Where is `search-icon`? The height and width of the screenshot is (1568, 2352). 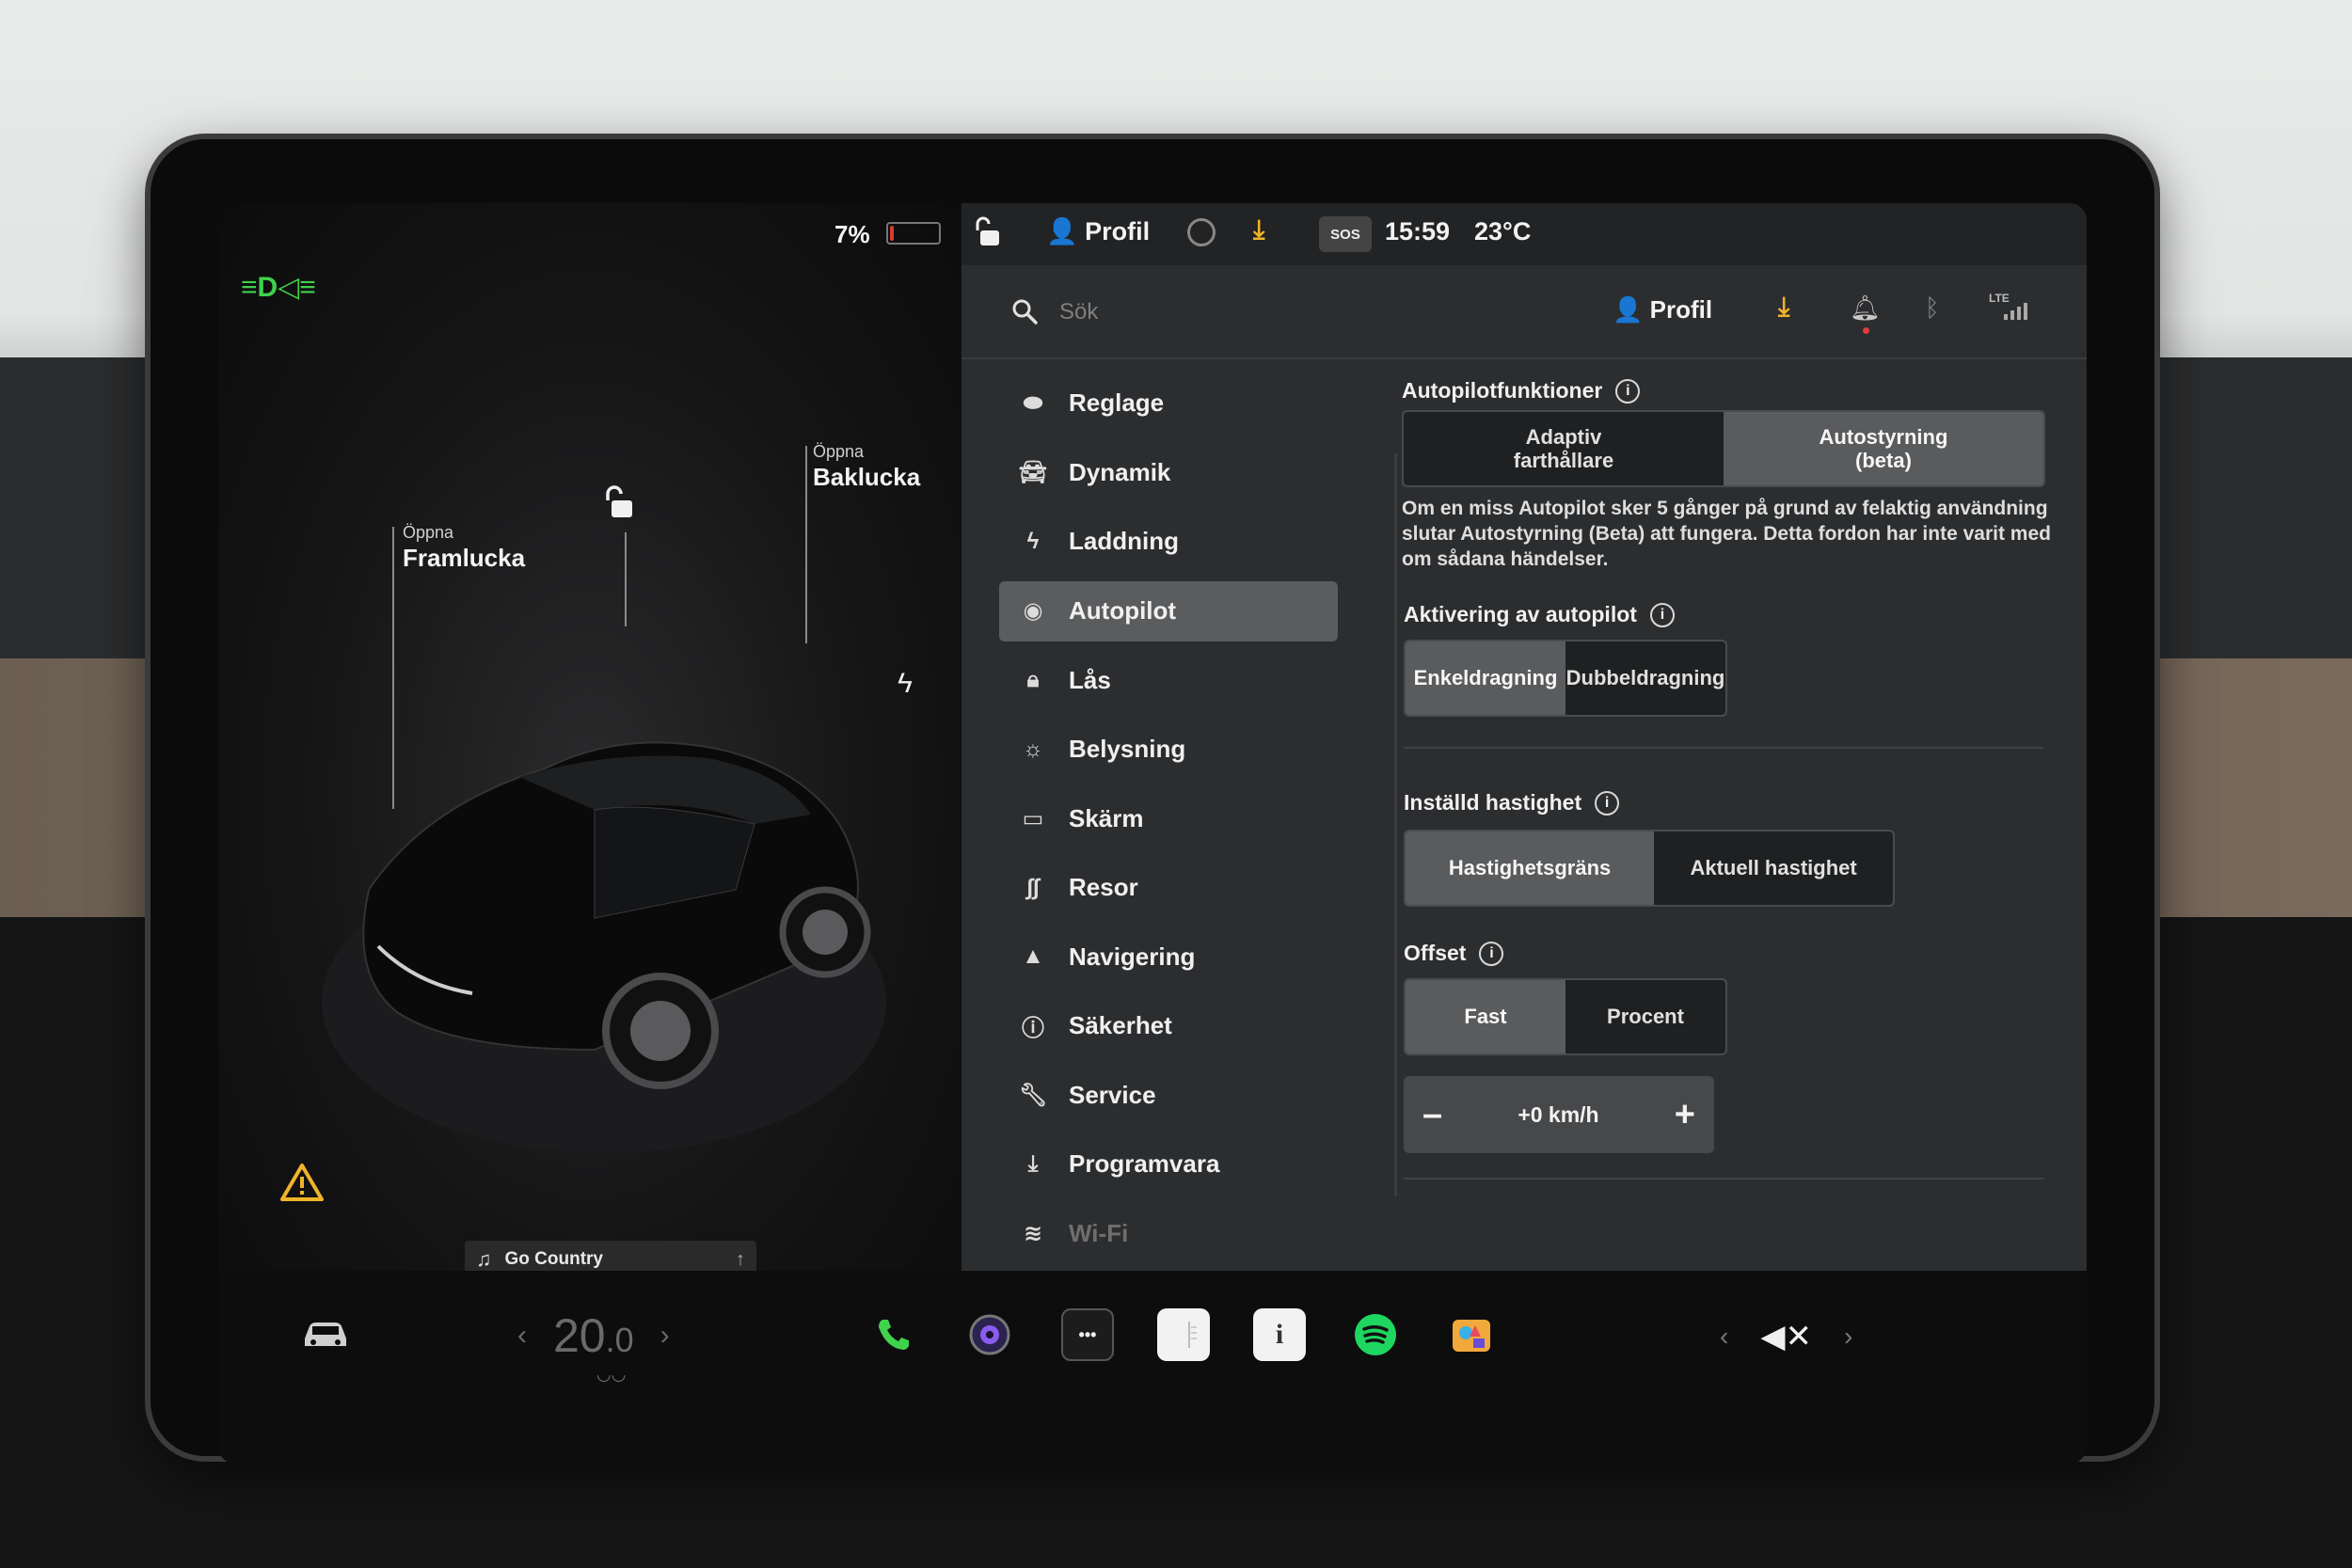
search-icon is located at coordinates (1024, 311).